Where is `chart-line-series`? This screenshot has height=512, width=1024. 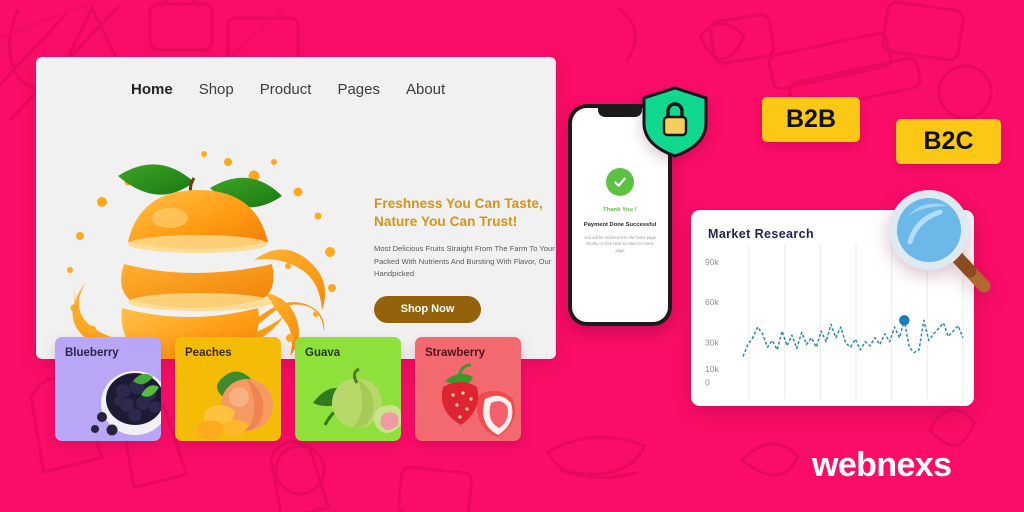 chart-line-series is located at coordinates (853, 338).